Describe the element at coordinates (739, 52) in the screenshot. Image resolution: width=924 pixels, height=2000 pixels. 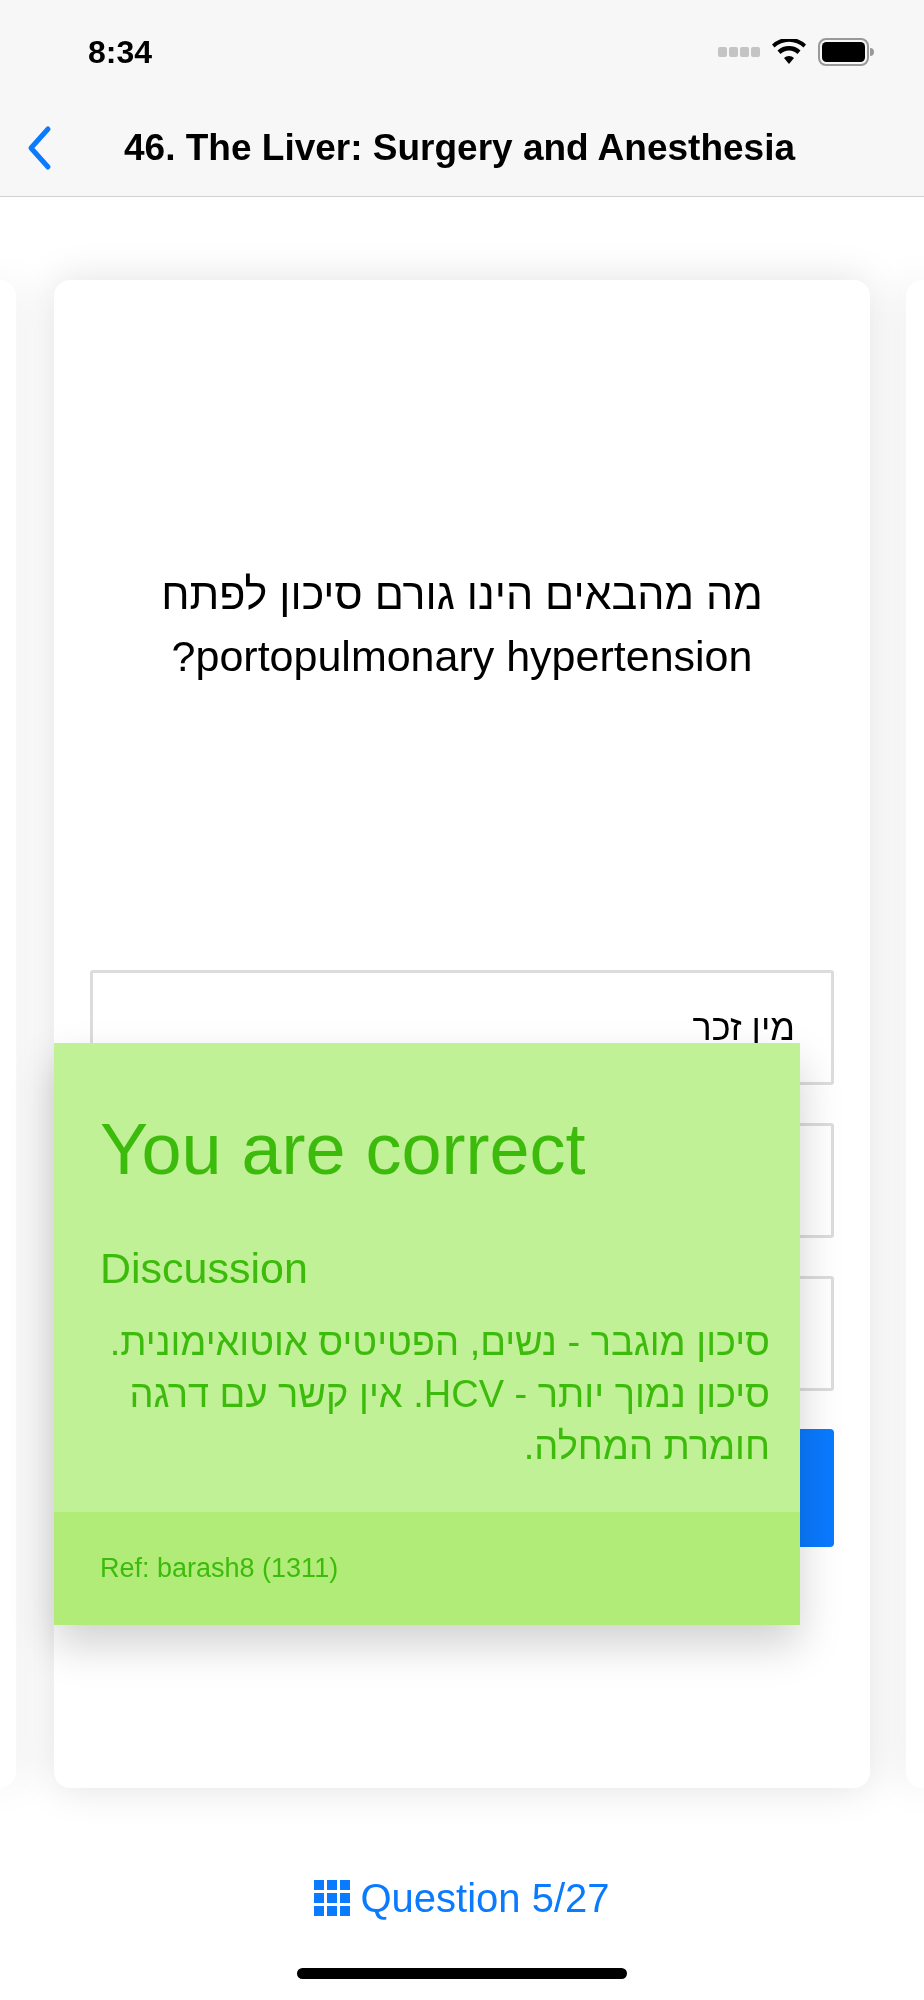
I see `signal-icon` at that location.